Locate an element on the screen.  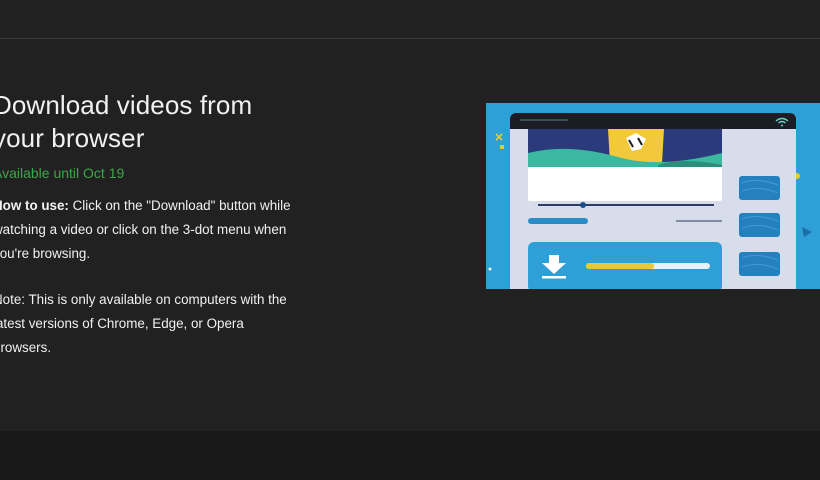
browser-address-line is located at coordinates (544, 120).